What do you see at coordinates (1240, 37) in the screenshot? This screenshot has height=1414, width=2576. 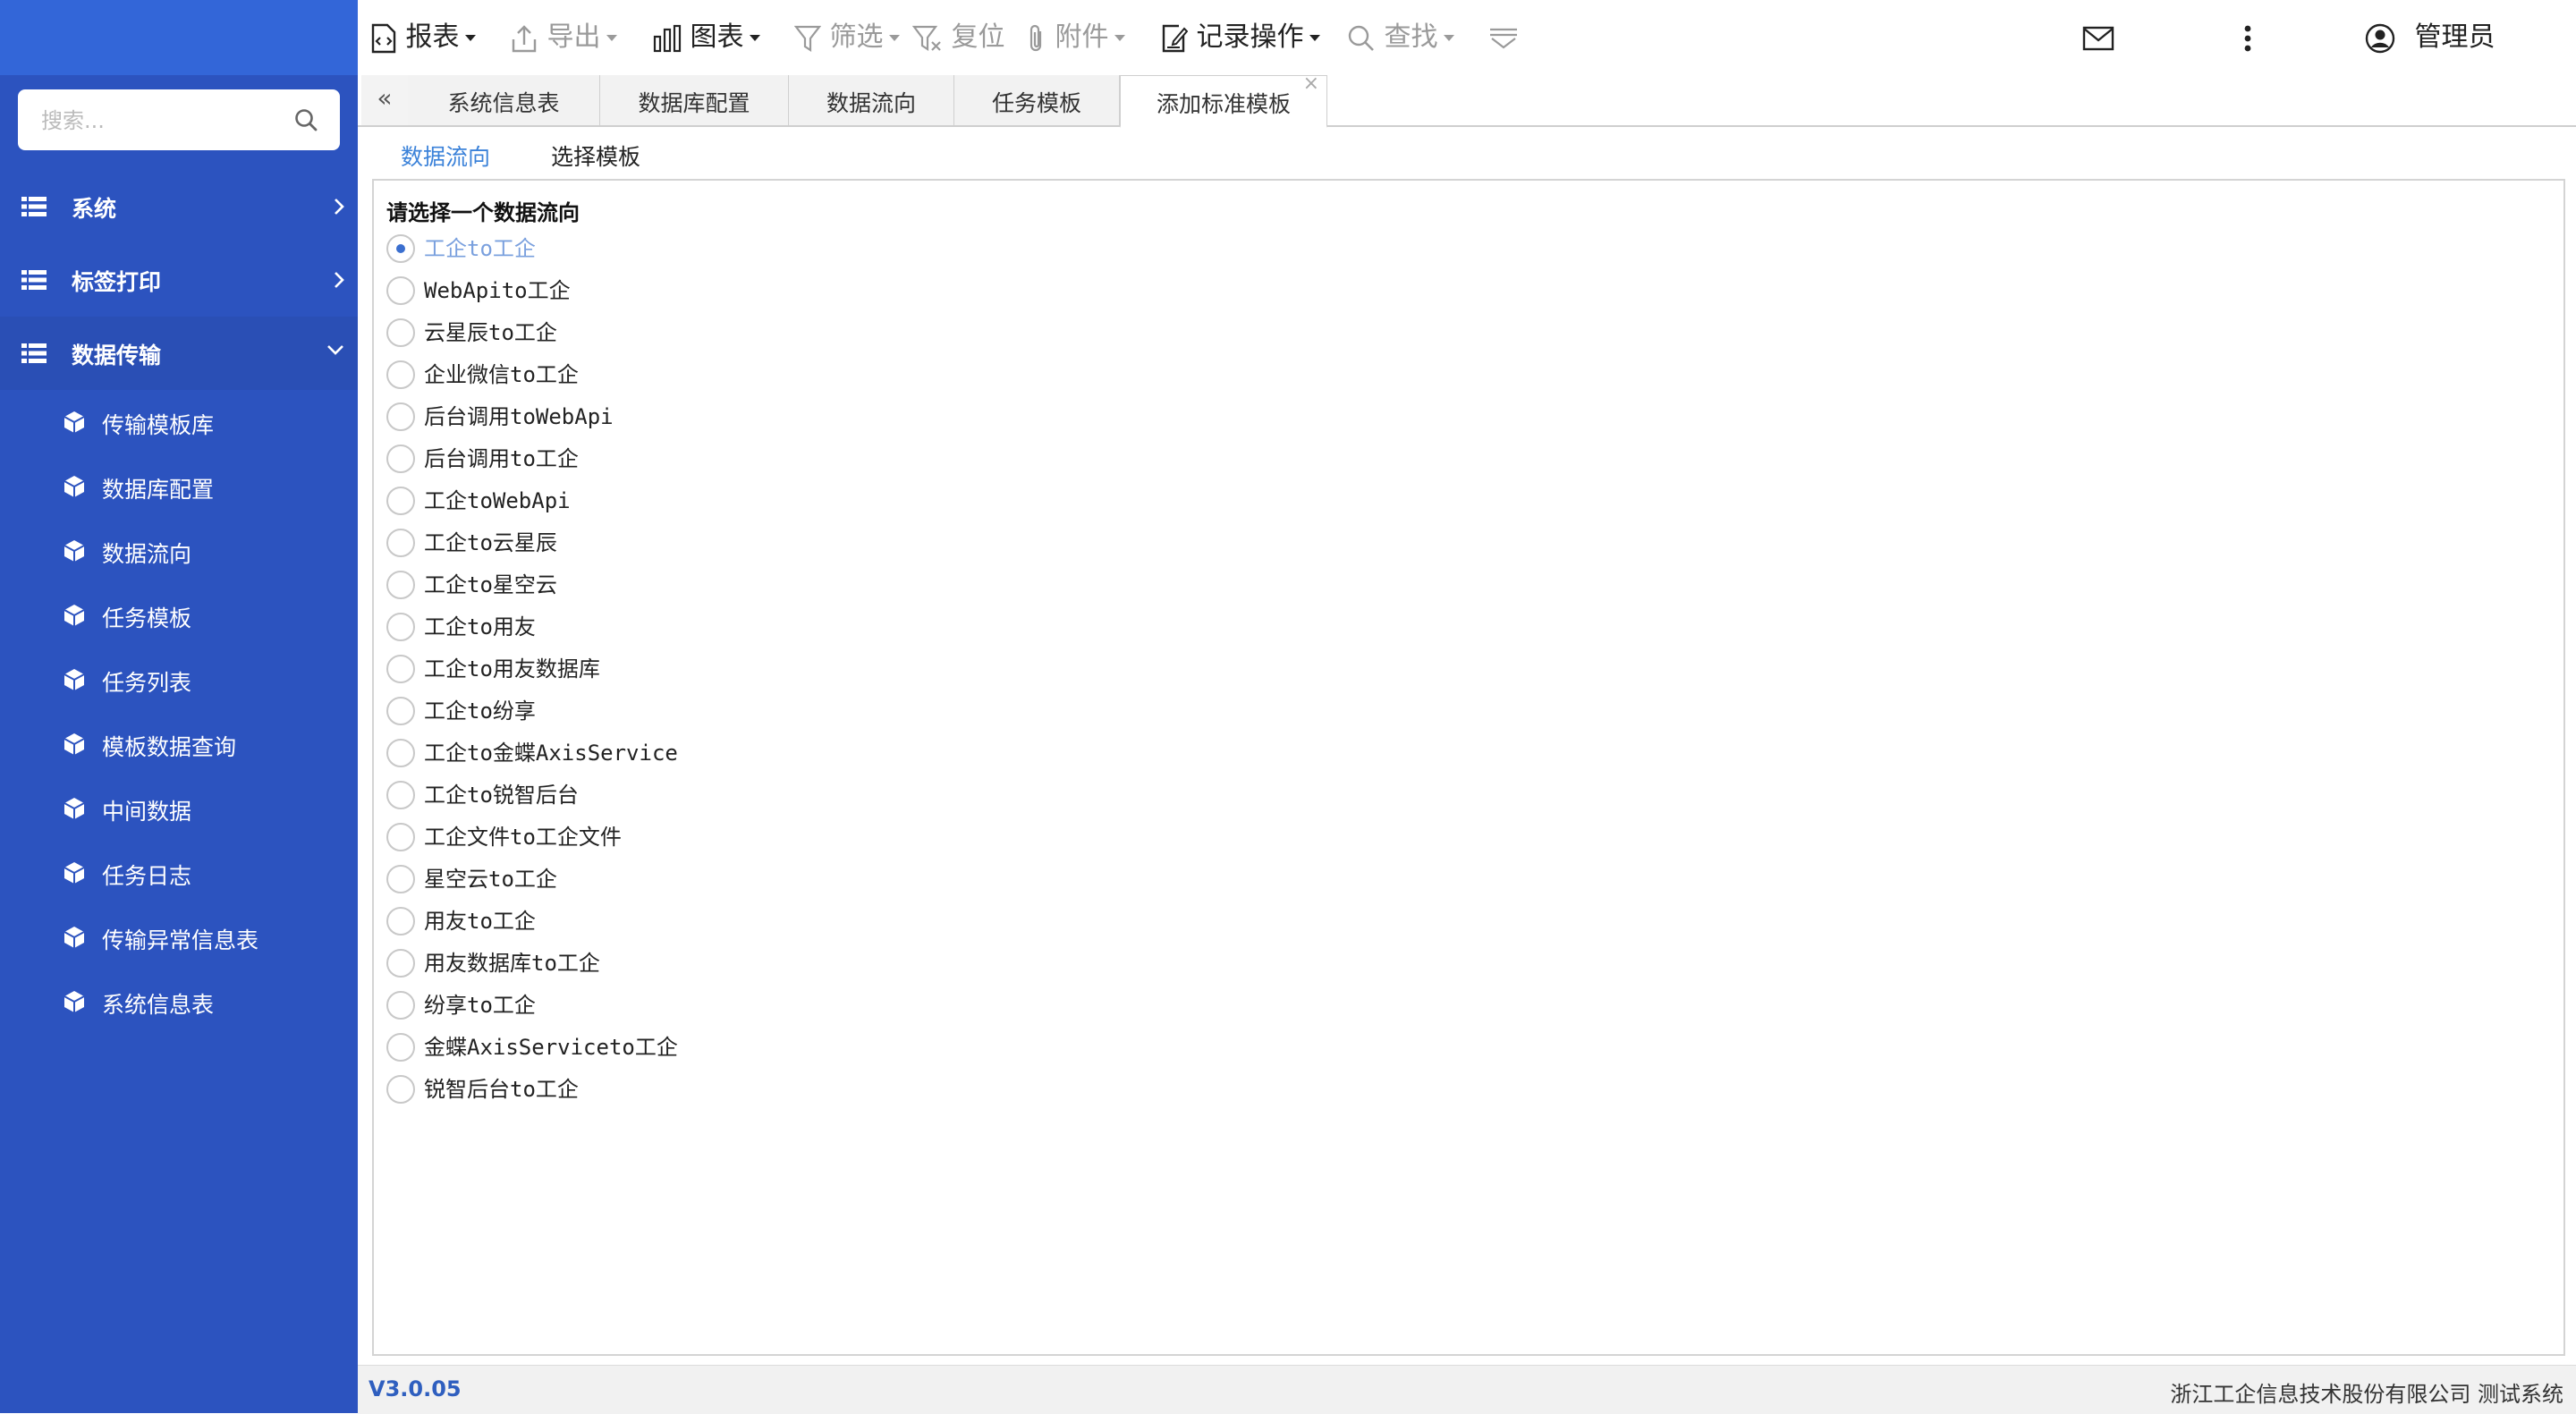 I see `record-ops-button: 记录操作` at bounding box center [1240, 37].